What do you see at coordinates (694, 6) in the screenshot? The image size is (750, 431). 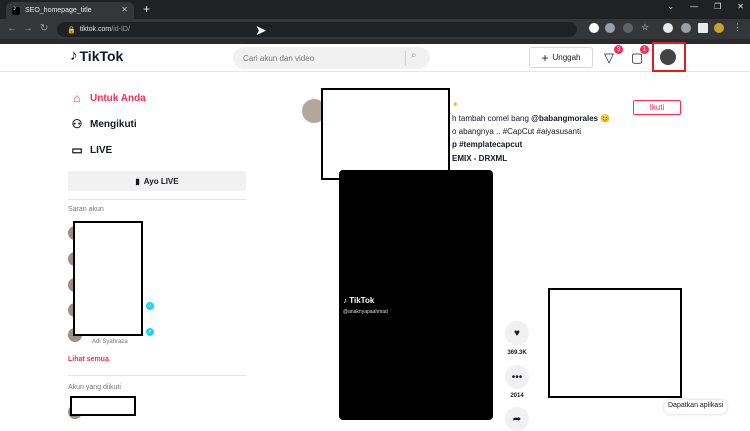 I see `minimize-icon: —` at bounding box center [694, 6].